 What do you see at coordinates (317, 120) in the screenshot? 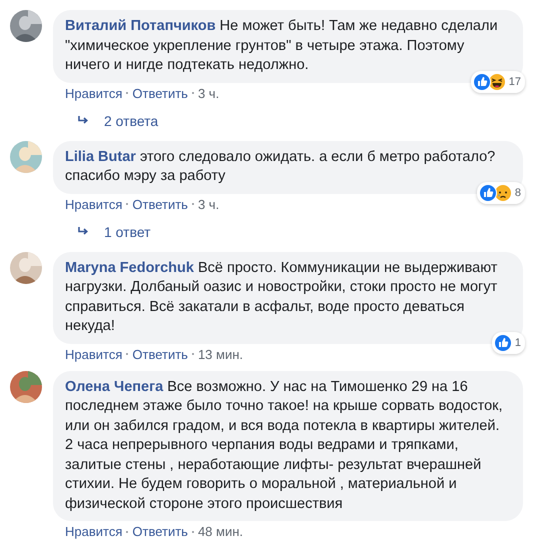
I see `view-replies-link: 2 ответа` at bounding box center [317, 120].